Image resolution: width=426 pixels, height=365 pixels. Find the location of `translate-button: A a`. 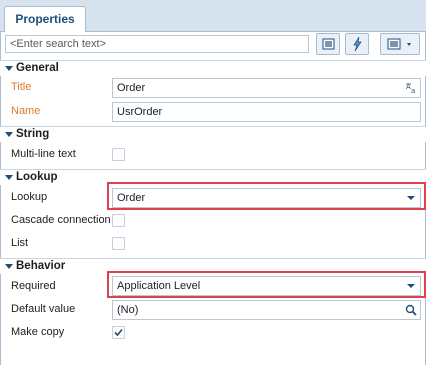

translate-button: A a is located at coordinates (411, 88).